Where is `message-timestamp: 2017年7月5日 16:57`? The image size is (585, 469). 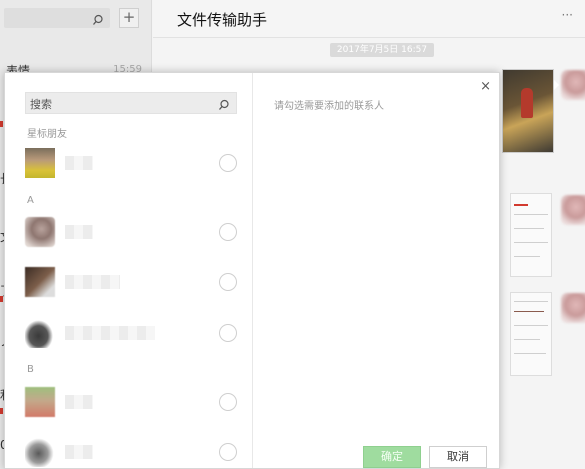
message-timestamp: 2017年7月5日 16:57 is located at coordinates (382, 50).